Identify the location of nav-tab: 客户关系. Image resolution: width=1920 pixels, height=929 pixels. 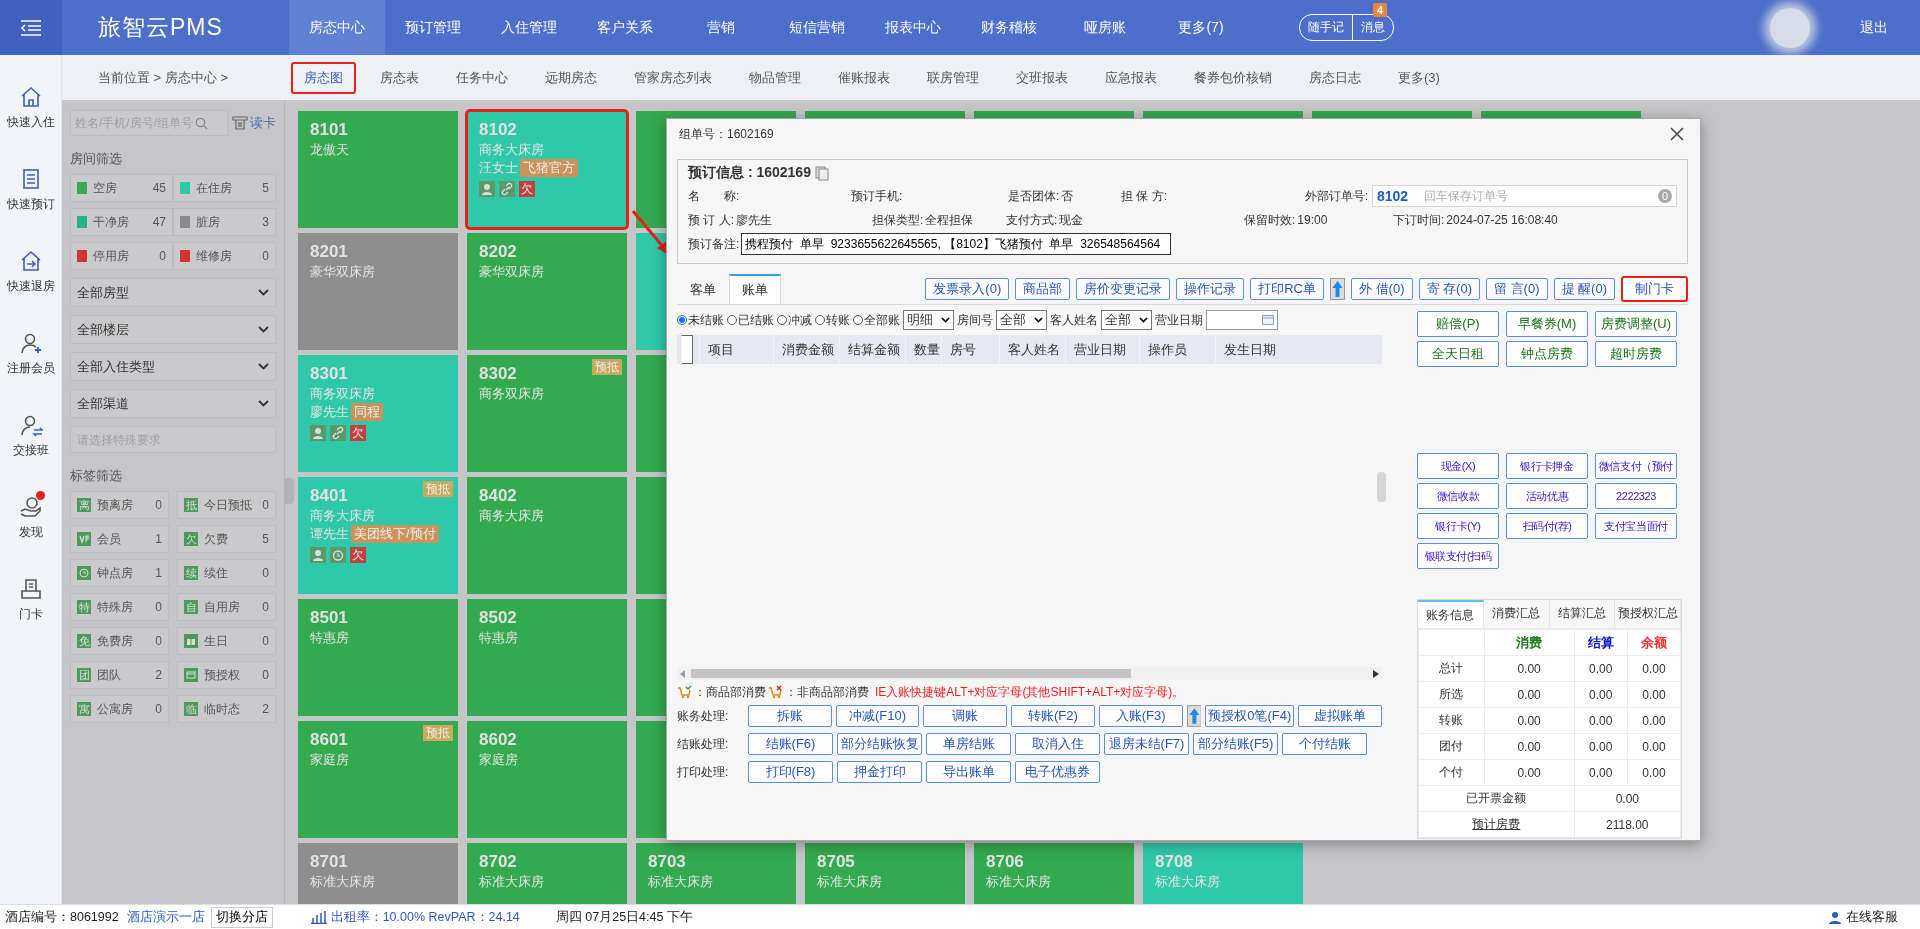
(625, 27).